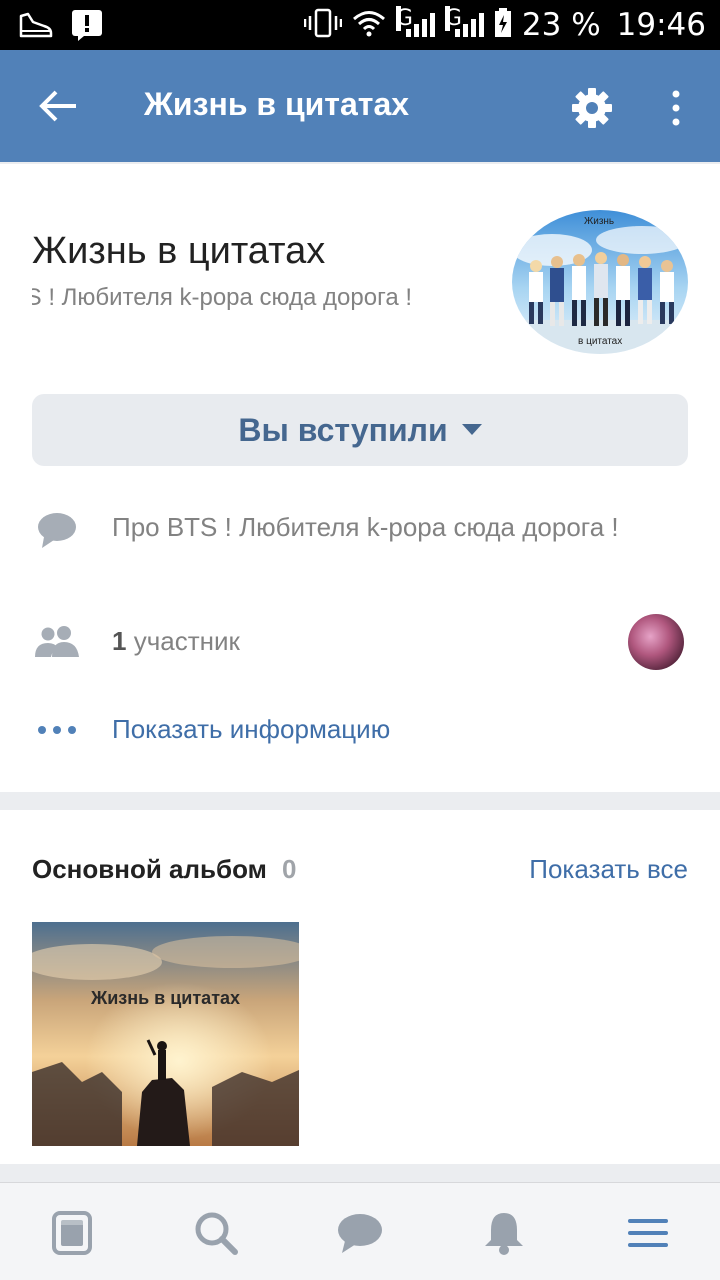 This screenshot has width=720, height=1280. I want to click on more-vertical-icon, so click(676, 108).